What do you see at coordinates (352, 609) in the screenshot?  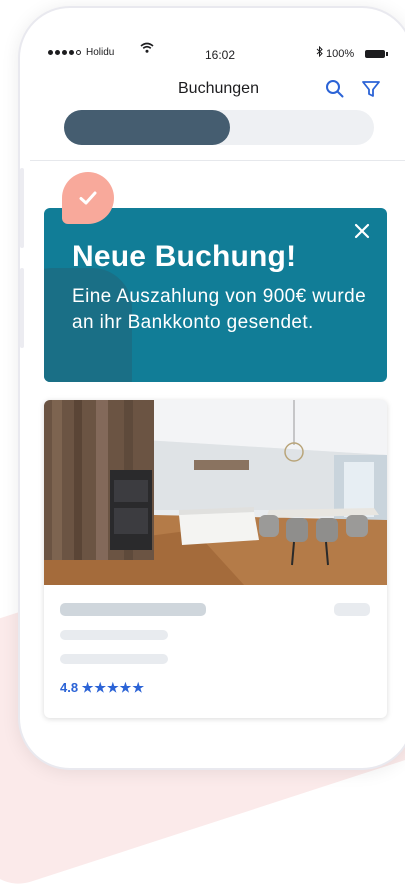 I see `badge-placeholder` at bounding box center [352, 609].